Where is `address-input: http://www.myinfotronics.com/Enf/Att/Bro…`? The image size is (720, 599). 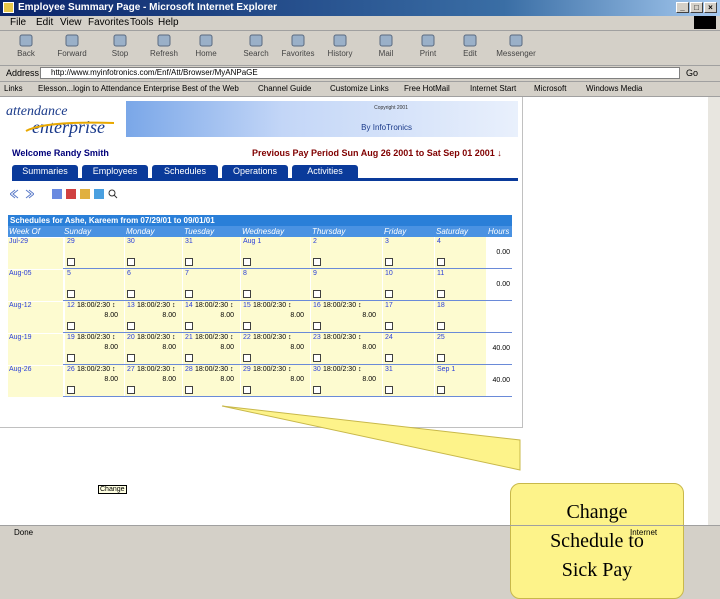
address-input: http://www.myinfotronics.com/Enf/Att/Bro… is located at coordinates (360, 73).